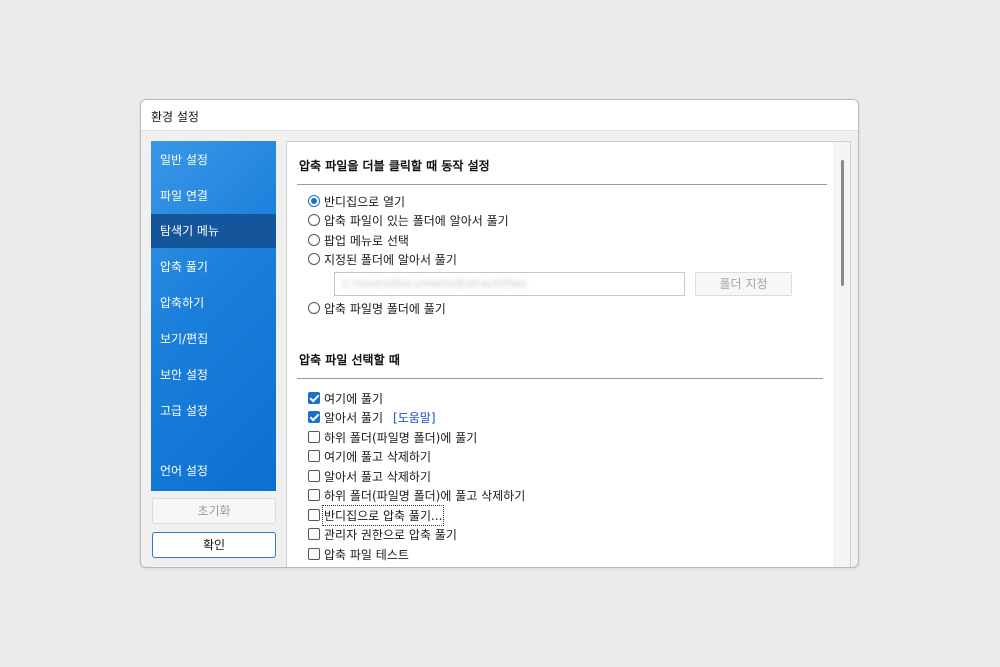 The width and height of the screenshot is (1000, 667). I want to click on option-label: 팝업 메뉴로 선택, so click(366, 240).